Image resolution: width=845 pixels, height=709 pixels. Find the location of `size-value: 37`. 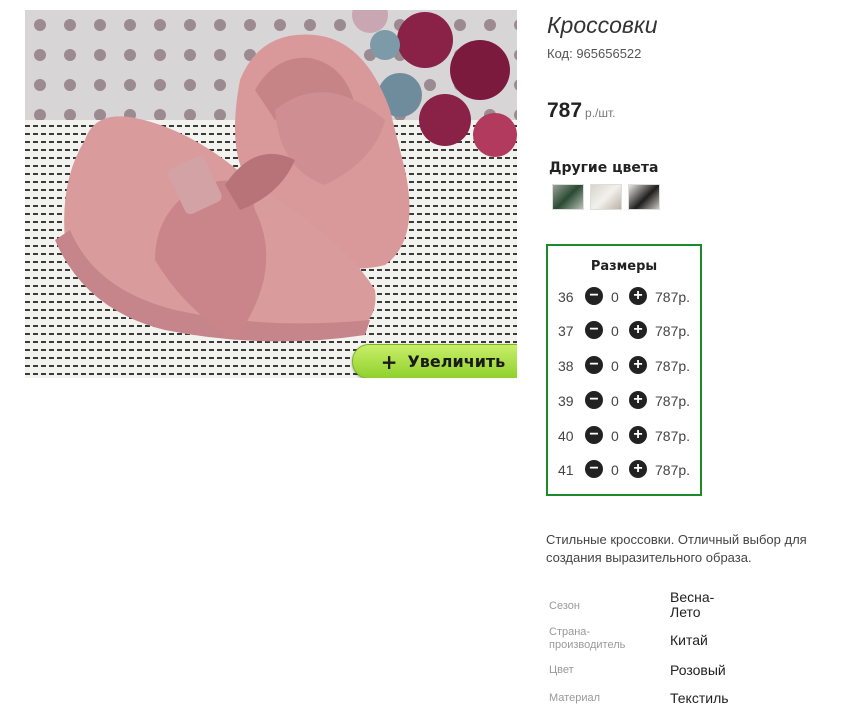

size-value: 37 is located at coordinates (566, 331).